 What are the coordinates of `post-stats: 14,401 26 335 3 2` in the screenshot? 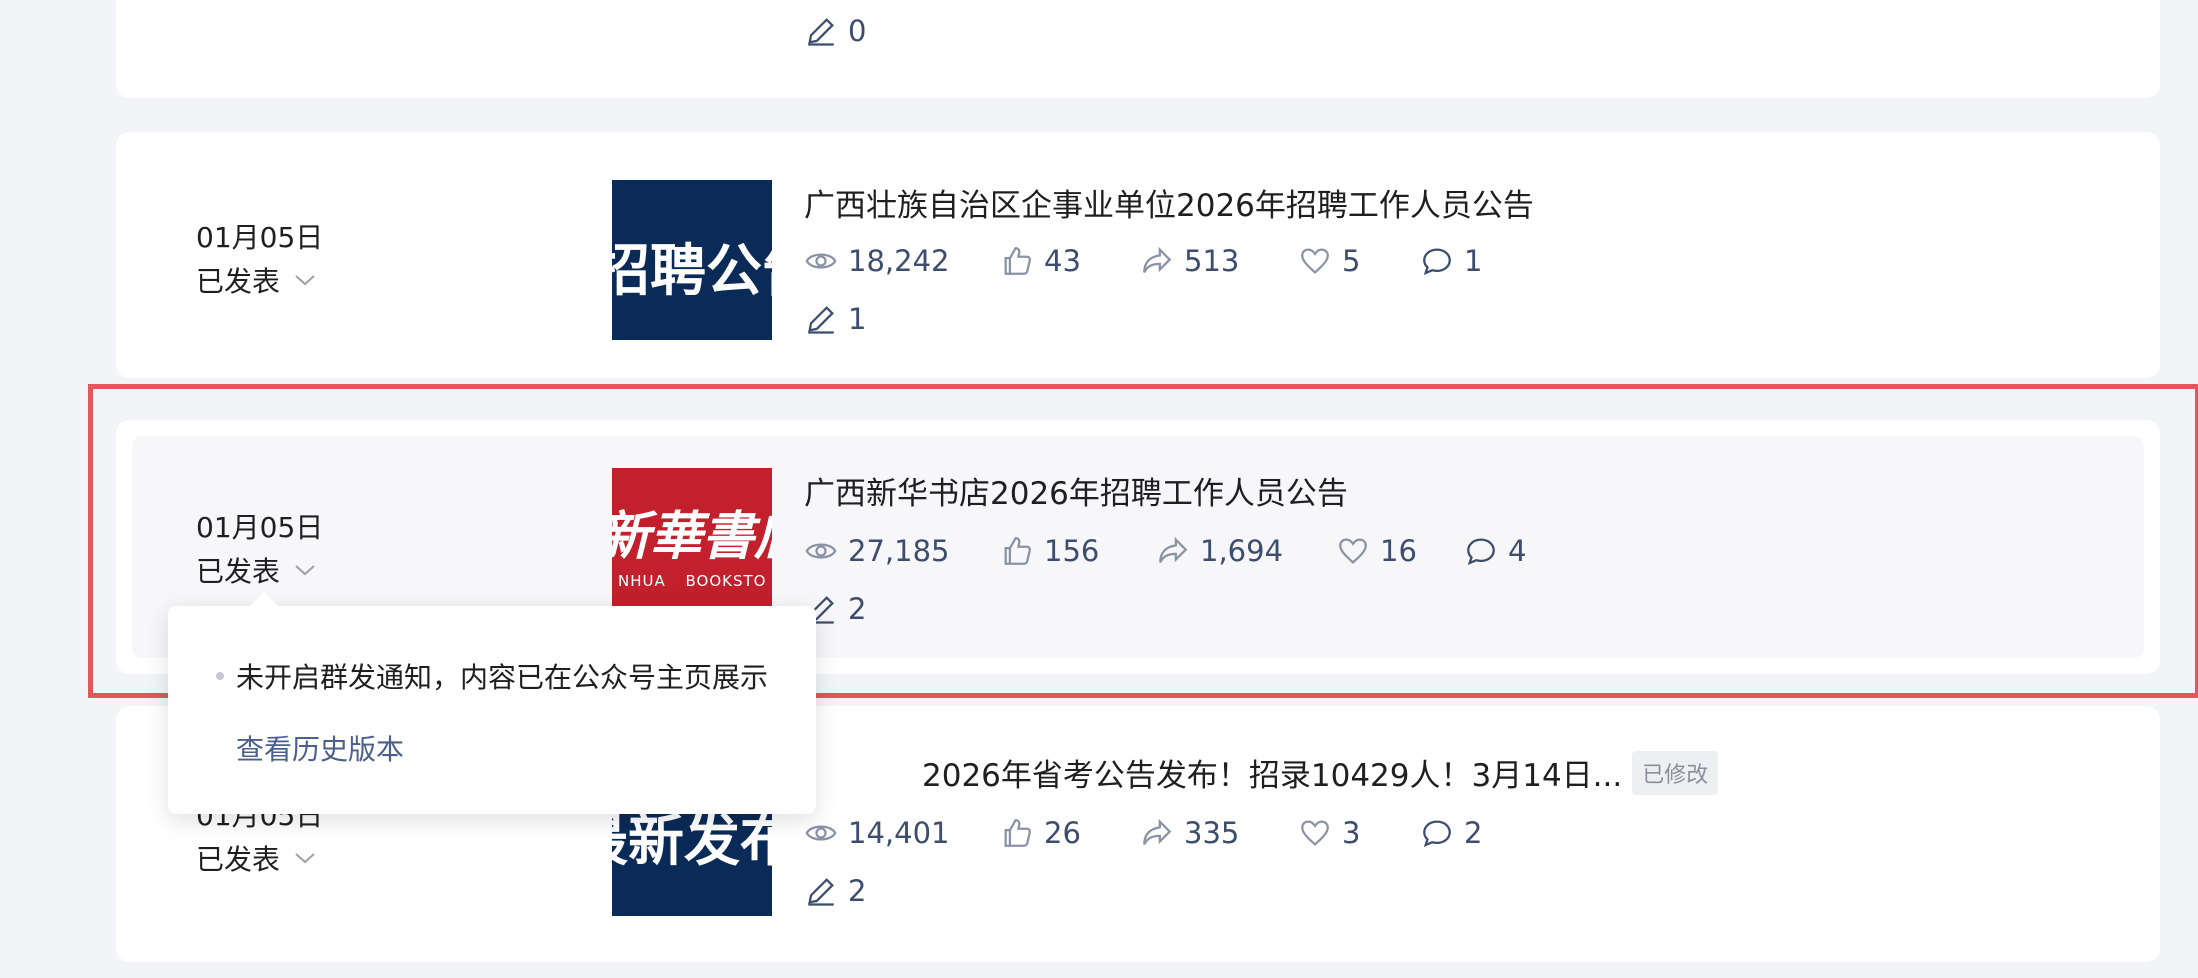 It's located at (1143, 833).